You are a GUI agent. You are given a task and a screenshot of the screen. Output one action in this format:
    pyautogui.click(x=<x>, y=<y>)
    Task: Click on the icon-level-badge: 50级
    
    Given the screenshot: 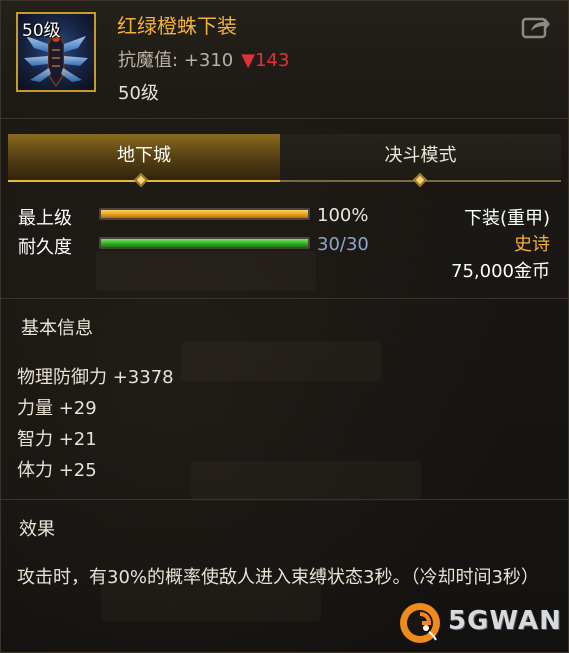 What is the action you would take?
    pyautogui.click(x=41, y=31)
    